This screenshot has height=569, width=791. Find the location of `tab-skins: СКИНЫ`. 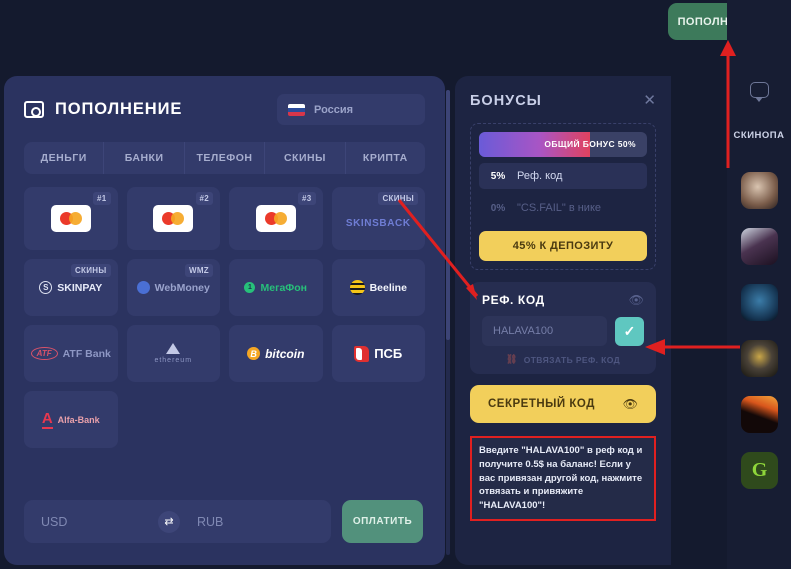

tab-skins: СКИНЫ is located at coordinates (305, 158).